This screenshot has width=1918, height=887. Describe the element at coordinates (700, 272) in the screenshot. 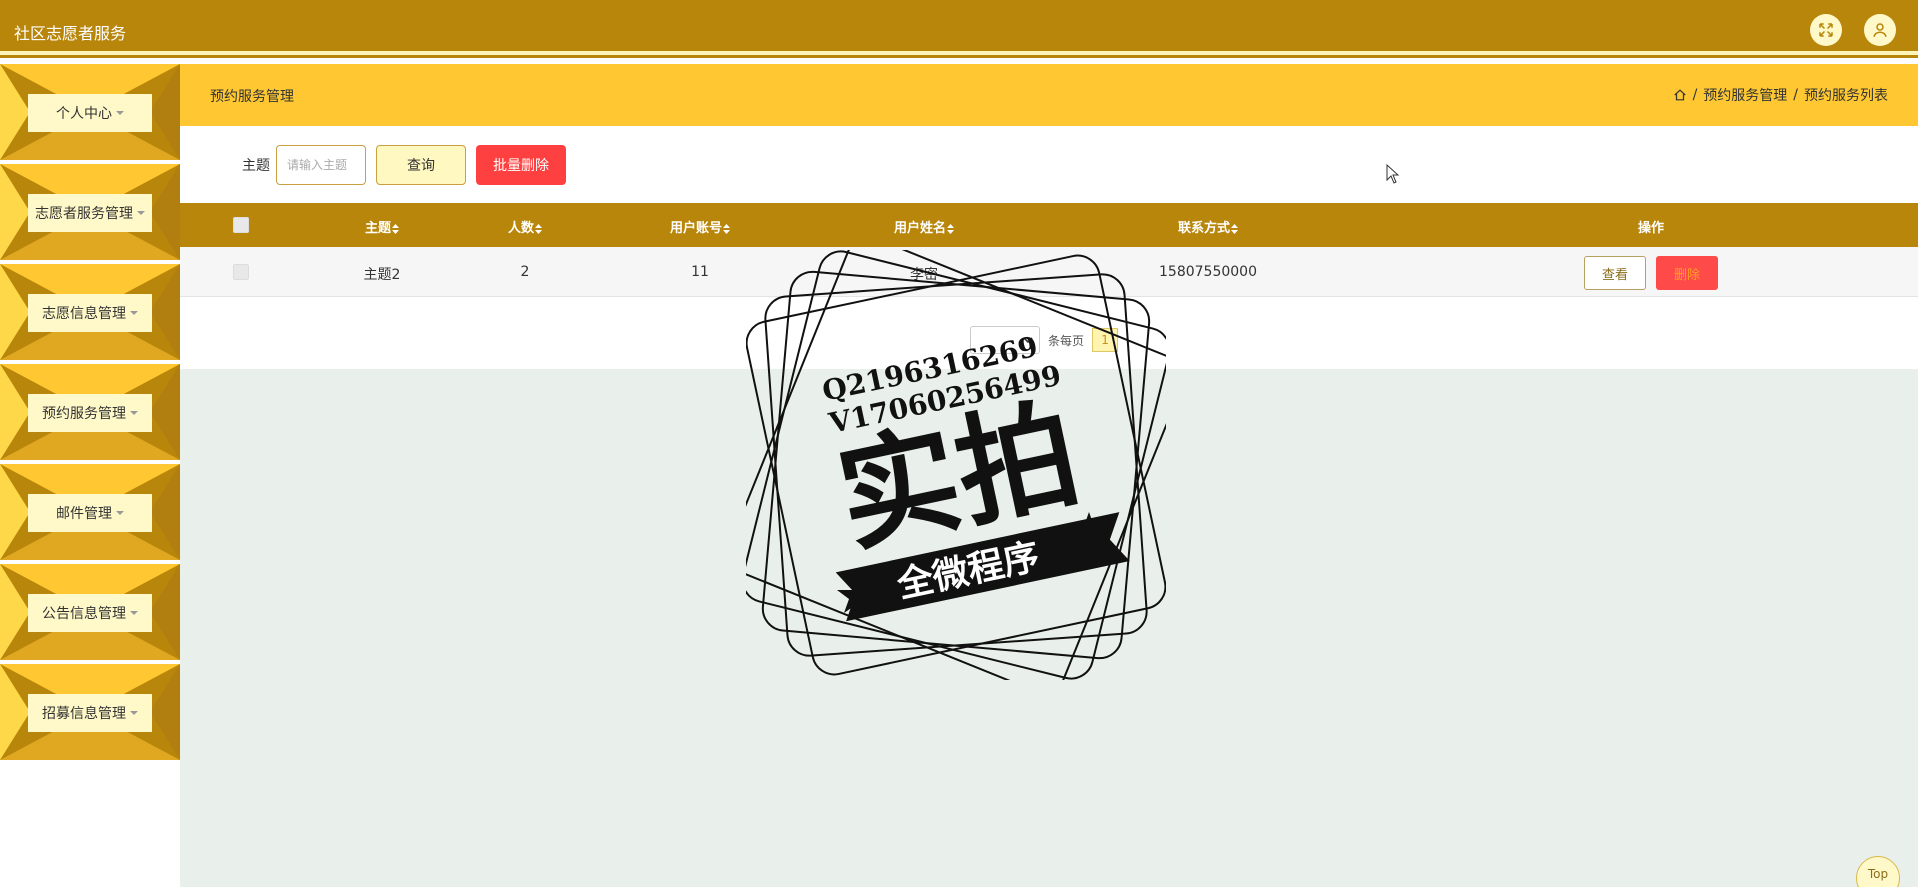

I see `cell-account: 11` at that location.